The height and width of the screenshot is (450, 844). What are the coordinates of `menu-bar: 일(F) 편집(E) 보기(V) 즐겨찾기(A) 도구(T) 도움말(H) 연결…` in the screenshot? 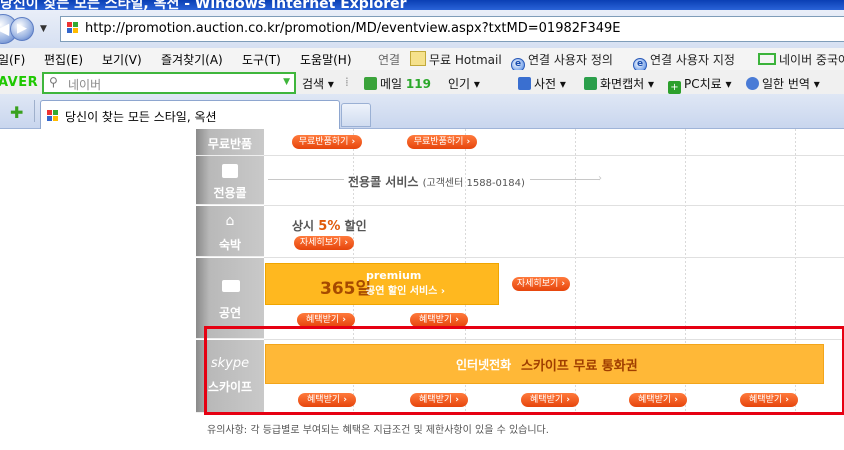 It's located at (422, 60).